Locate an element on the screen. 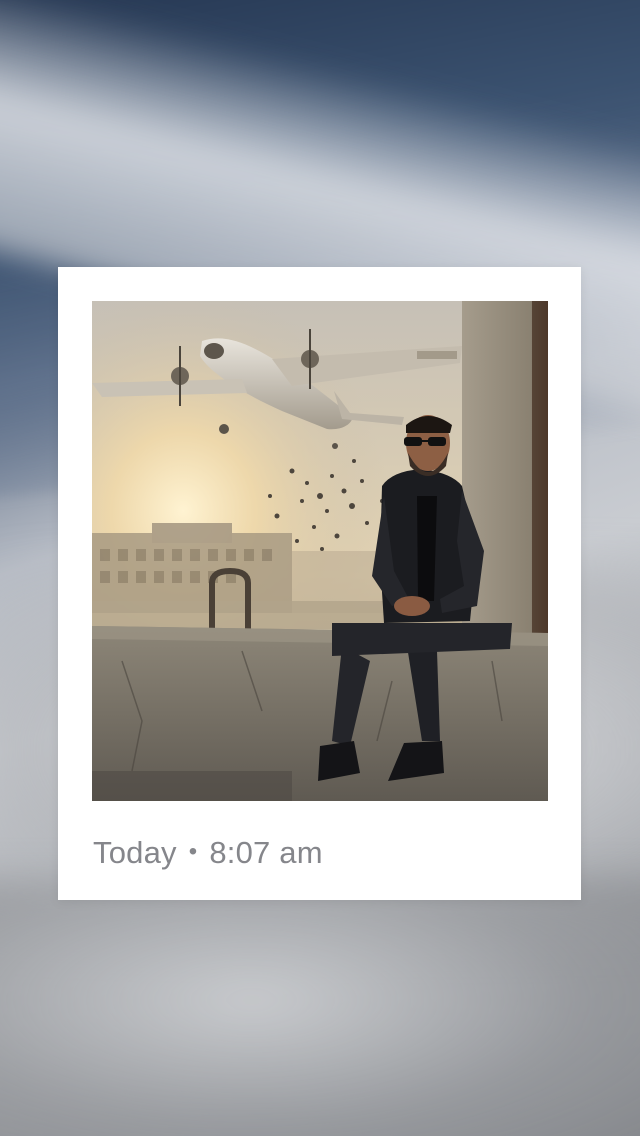 This screenshot has height=1136, width=640. time-label: 8:07 am is located at coordinates (266, 852).